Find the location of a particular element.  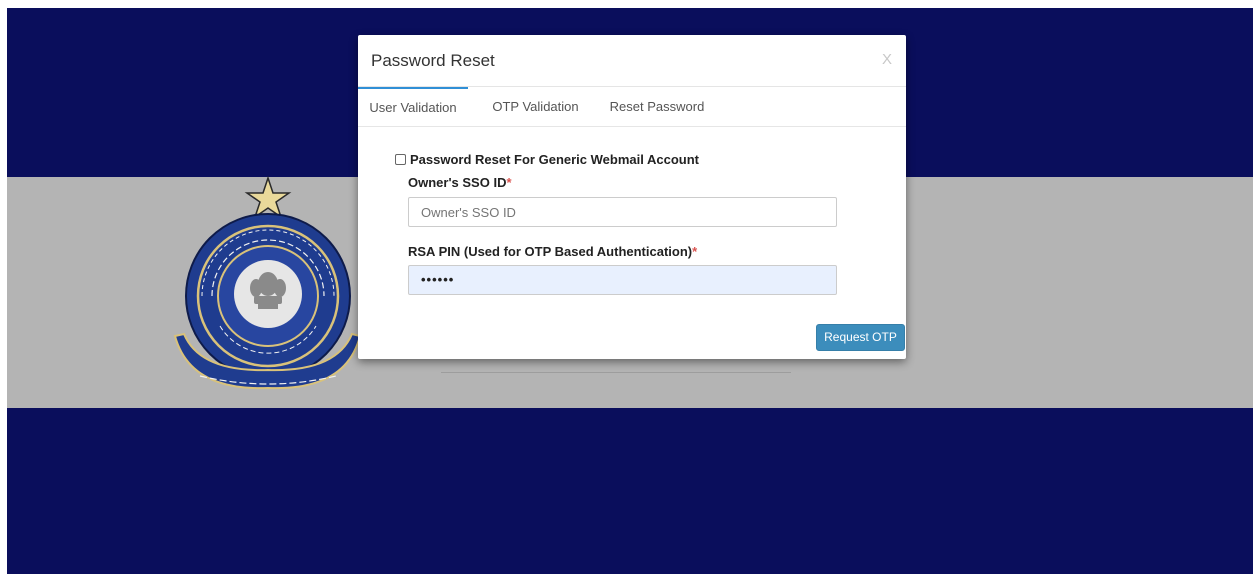

tab-reset-password: Reset Password is located at coordinates (657, 106).